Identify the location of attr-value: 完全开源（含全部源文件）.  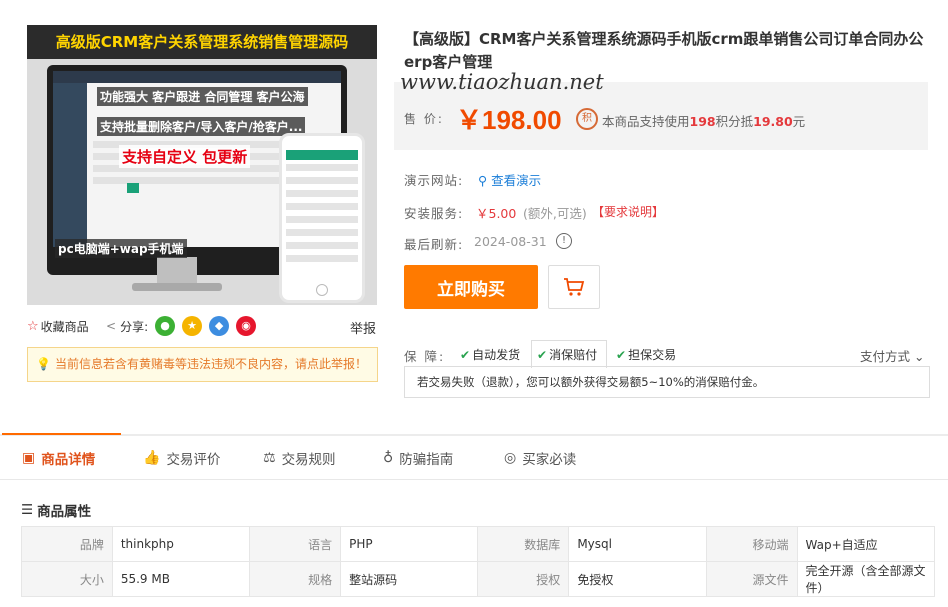
(866, 579).